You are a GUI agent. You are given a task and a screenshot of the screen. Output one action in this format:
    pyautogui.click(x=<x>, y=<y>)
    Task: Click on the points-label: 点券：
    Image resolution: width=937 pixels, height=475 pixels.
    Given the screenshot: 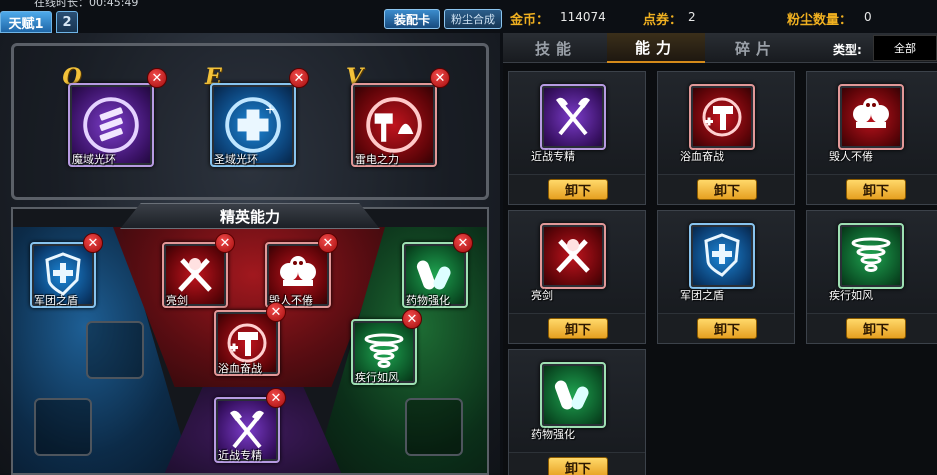 What is the action you would take?
    pyautogui.click(x=663, y=20)
    